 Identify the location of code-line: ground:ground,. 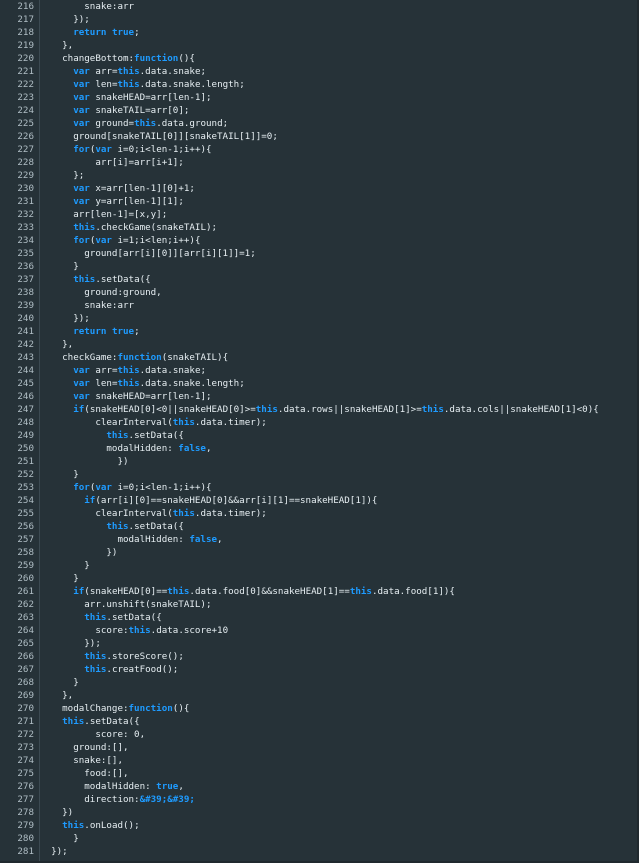
(101, 292).